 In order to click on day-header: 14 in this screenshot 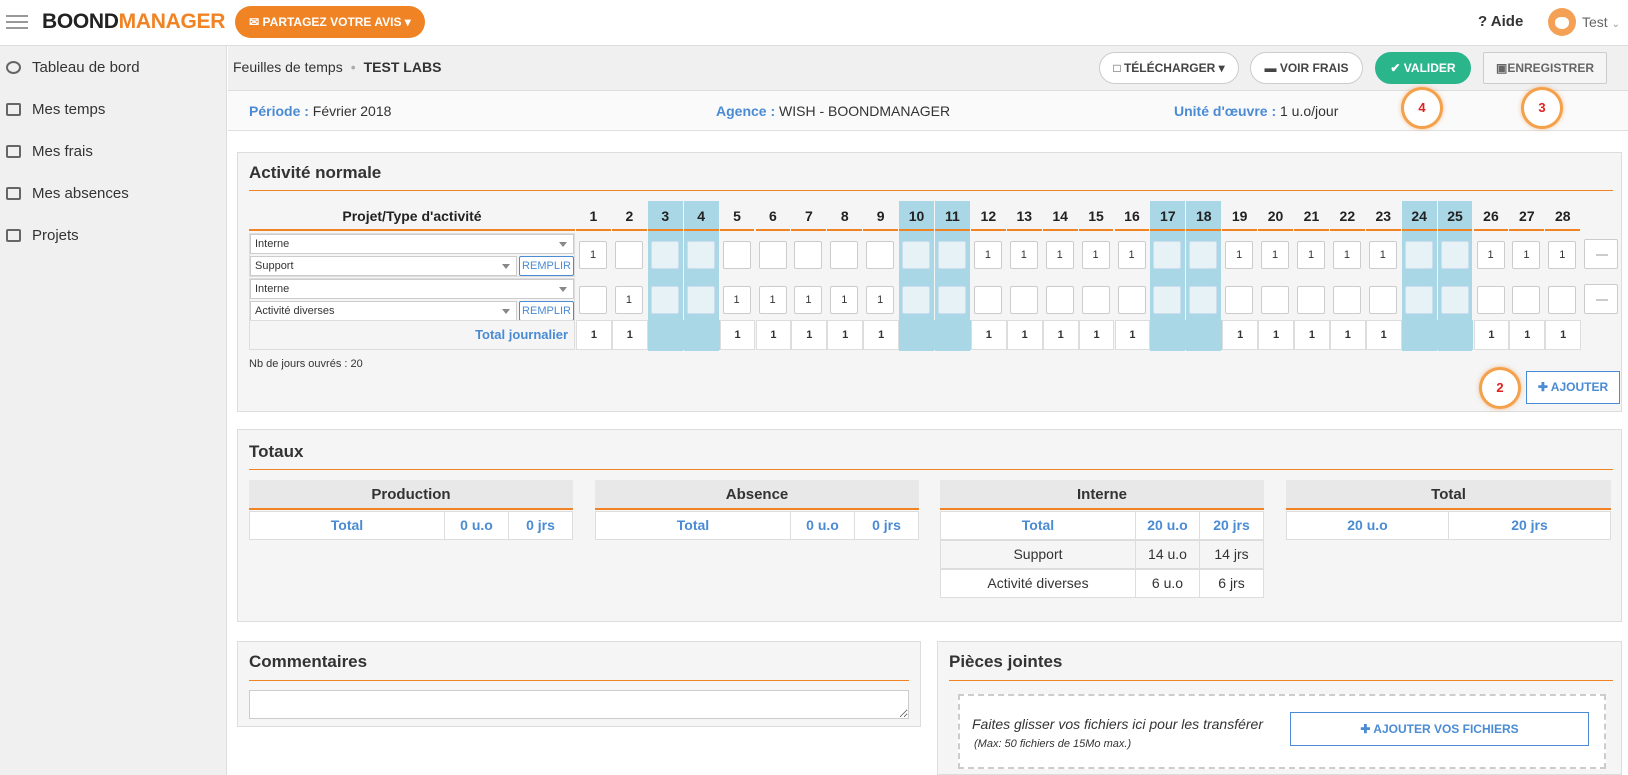, I will do `click(1060, 216)`.